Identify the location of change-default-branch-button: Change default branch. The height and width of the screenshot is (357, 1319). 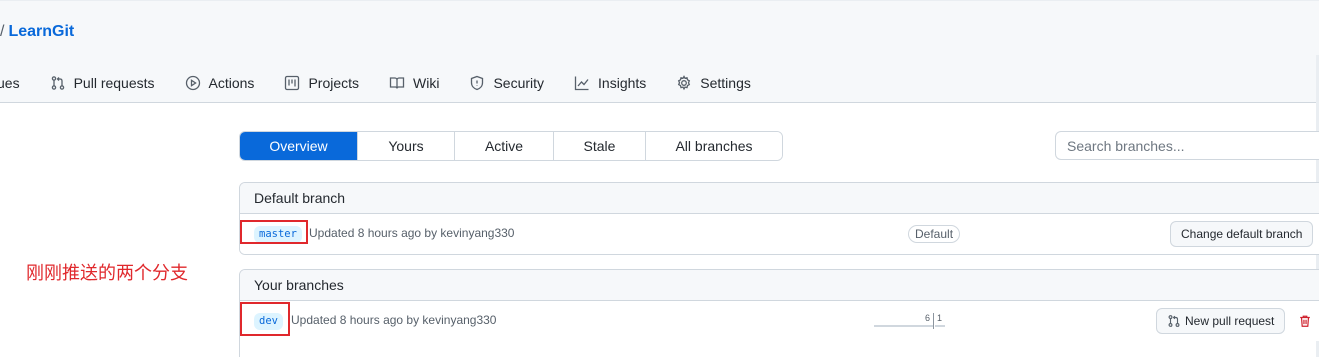
(1242, 234).